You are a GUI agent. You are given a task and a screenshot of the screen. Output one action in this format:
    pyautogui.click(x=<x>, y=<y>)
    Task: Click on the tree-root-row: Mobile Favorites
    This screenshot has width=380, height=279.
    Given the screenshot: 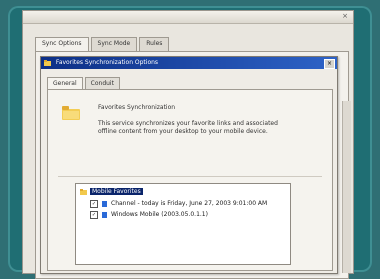 What is the action you would take?
    pyautogui.click(x=111, y=191)
    